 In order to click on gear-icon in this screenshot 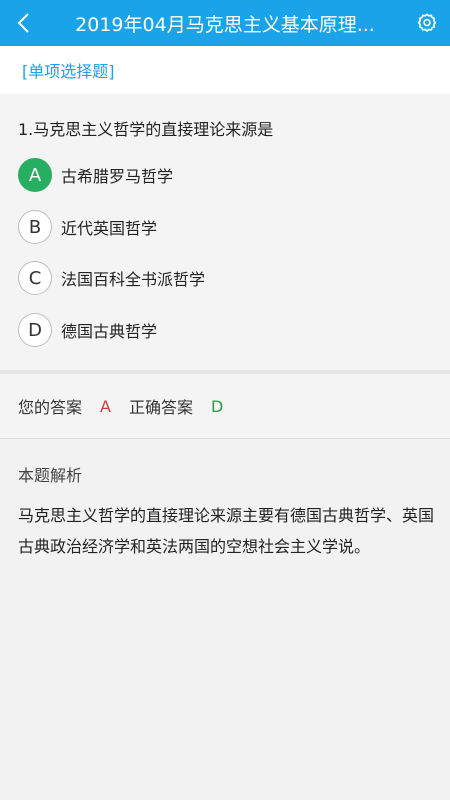, I will do `click(427, 22)`.